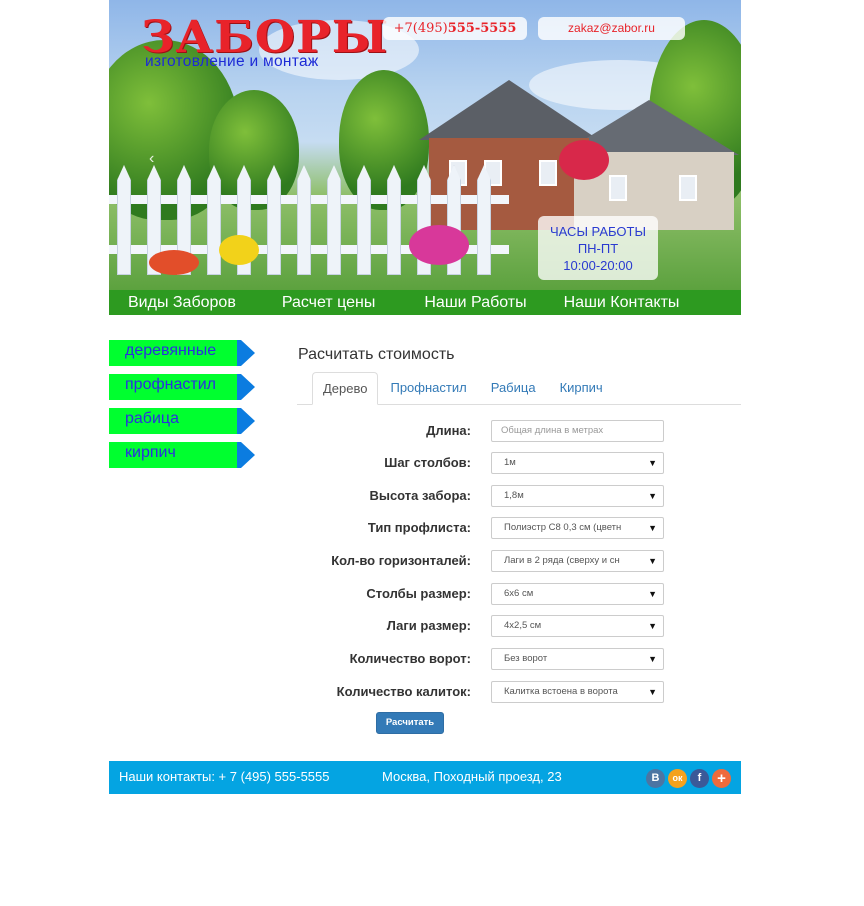  What do you see at coordinates (598, 231) in the screenshot?
I see `hours-title: ЧАСЫ РАБОТЫ` at bounding box center [598, 231].